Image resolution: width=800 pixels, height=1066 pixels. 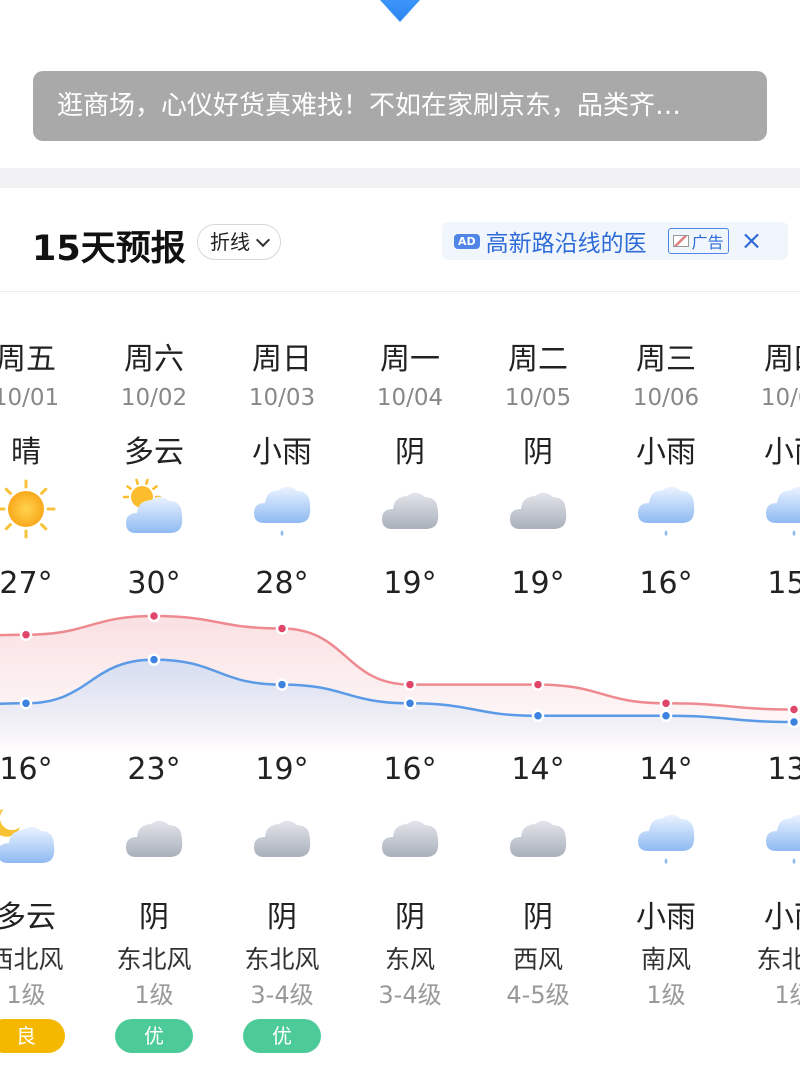 I want to click on ad-text: 高新路沿线的医, so click(x=575, y=241).